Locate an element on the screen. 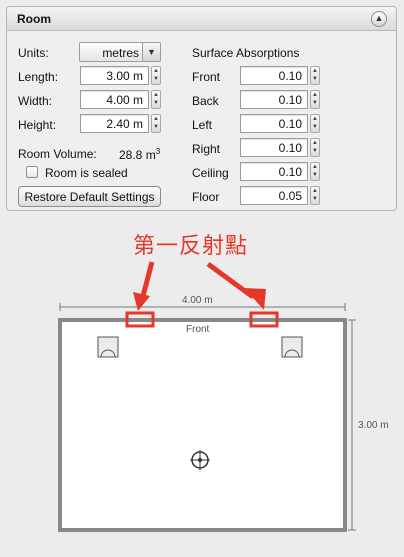 The height and width of the screenshot is (557, 404). absorption-label-left: Left is located at coordinates (202, 125).